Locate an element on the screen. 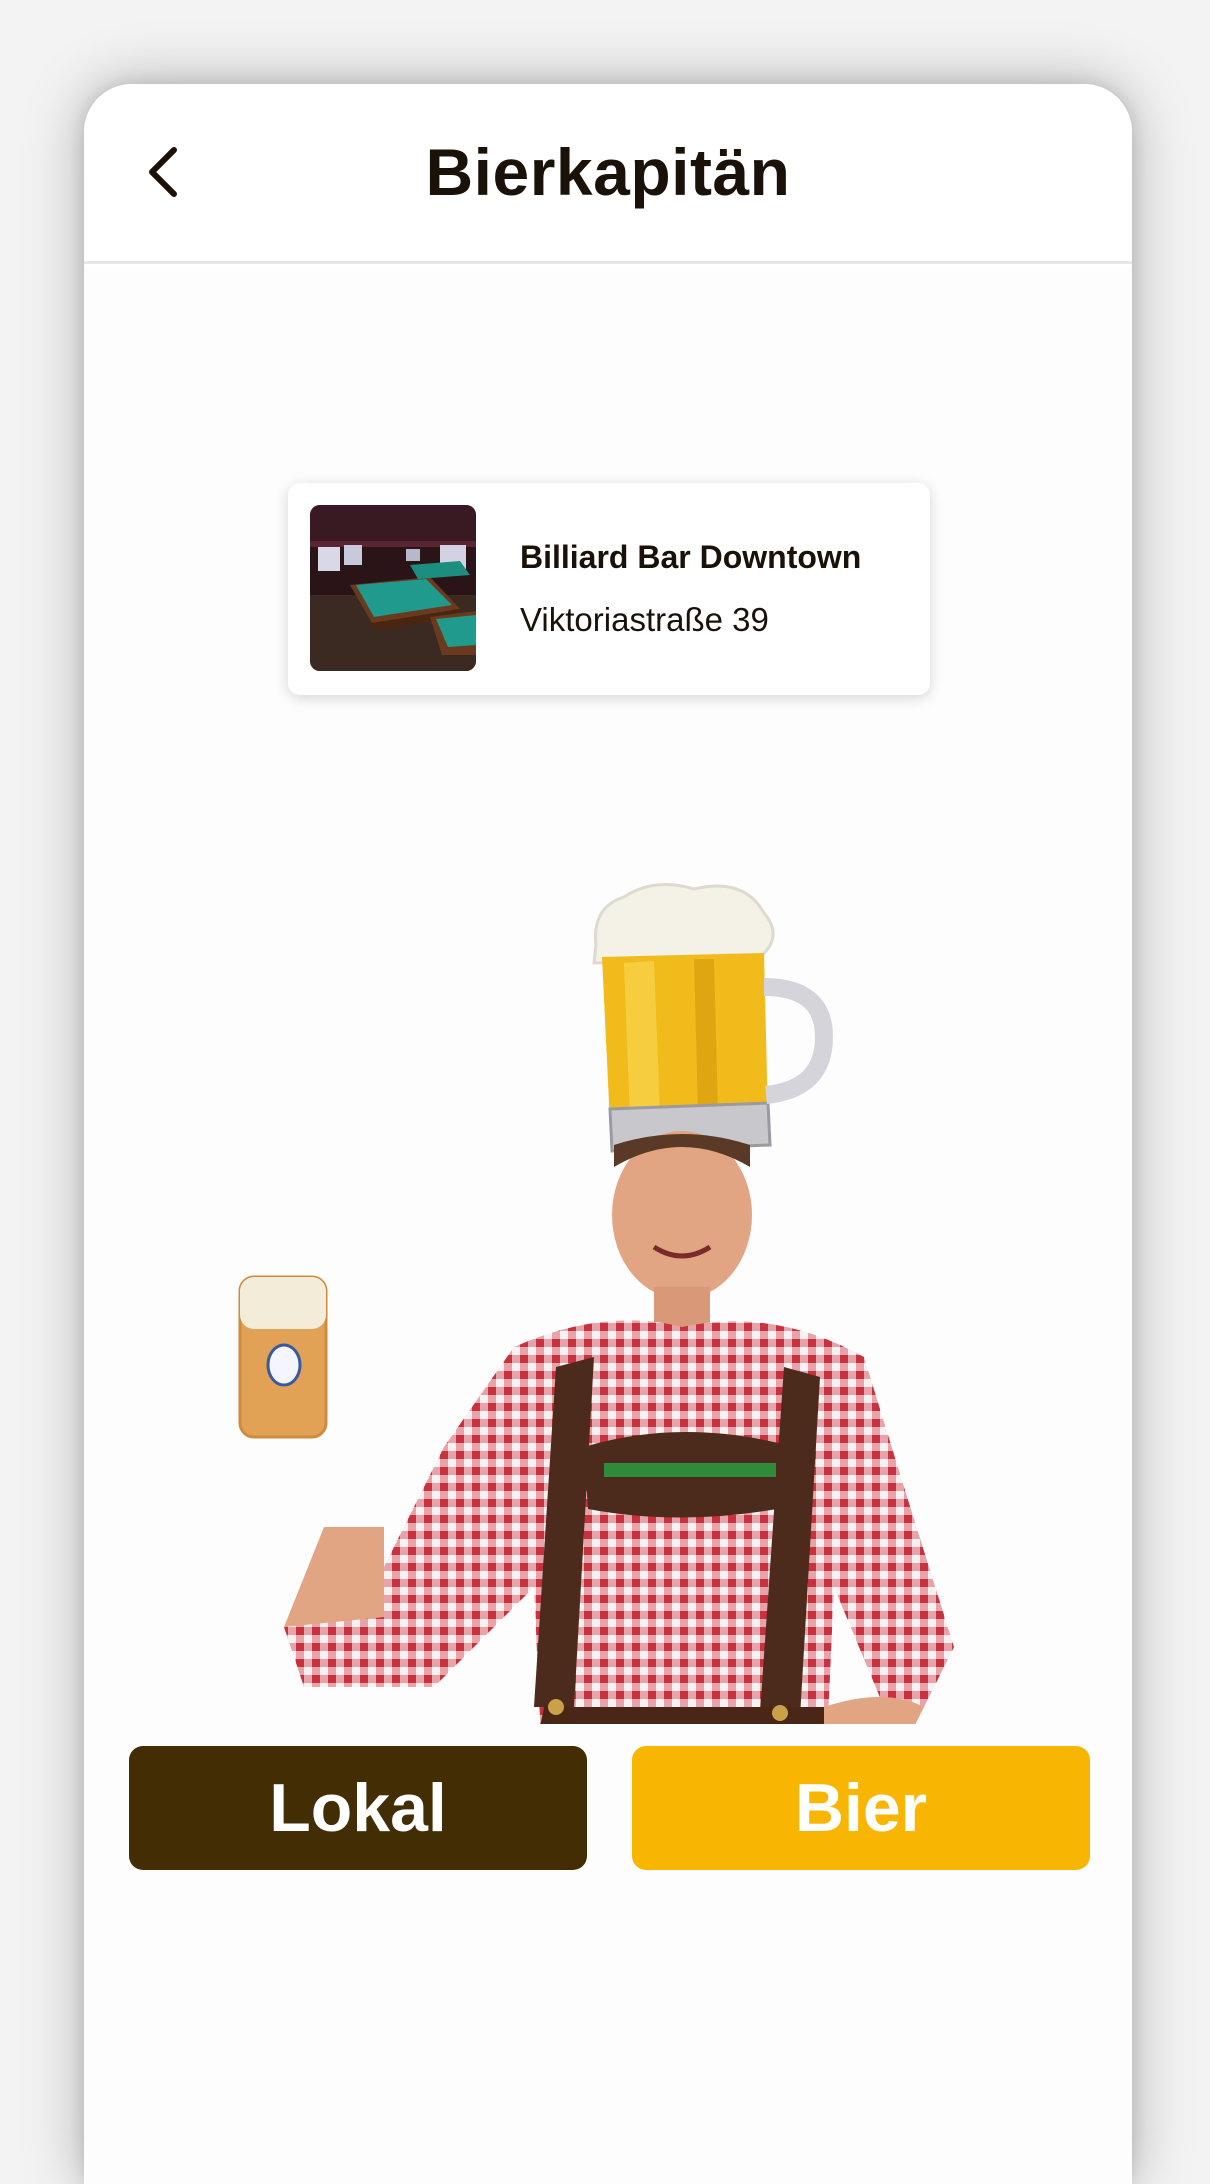 The height and width of the screenshot is (2184, 1210). place-name: Billiard Bar Downtown is located at coordinates (691, 557).